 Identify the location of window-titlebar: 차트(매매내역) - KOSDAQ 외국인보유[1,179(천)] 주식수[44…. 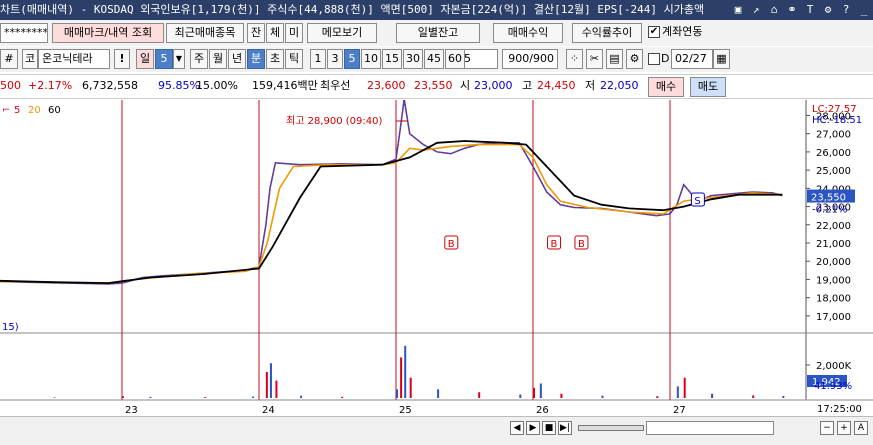
(436, 10).